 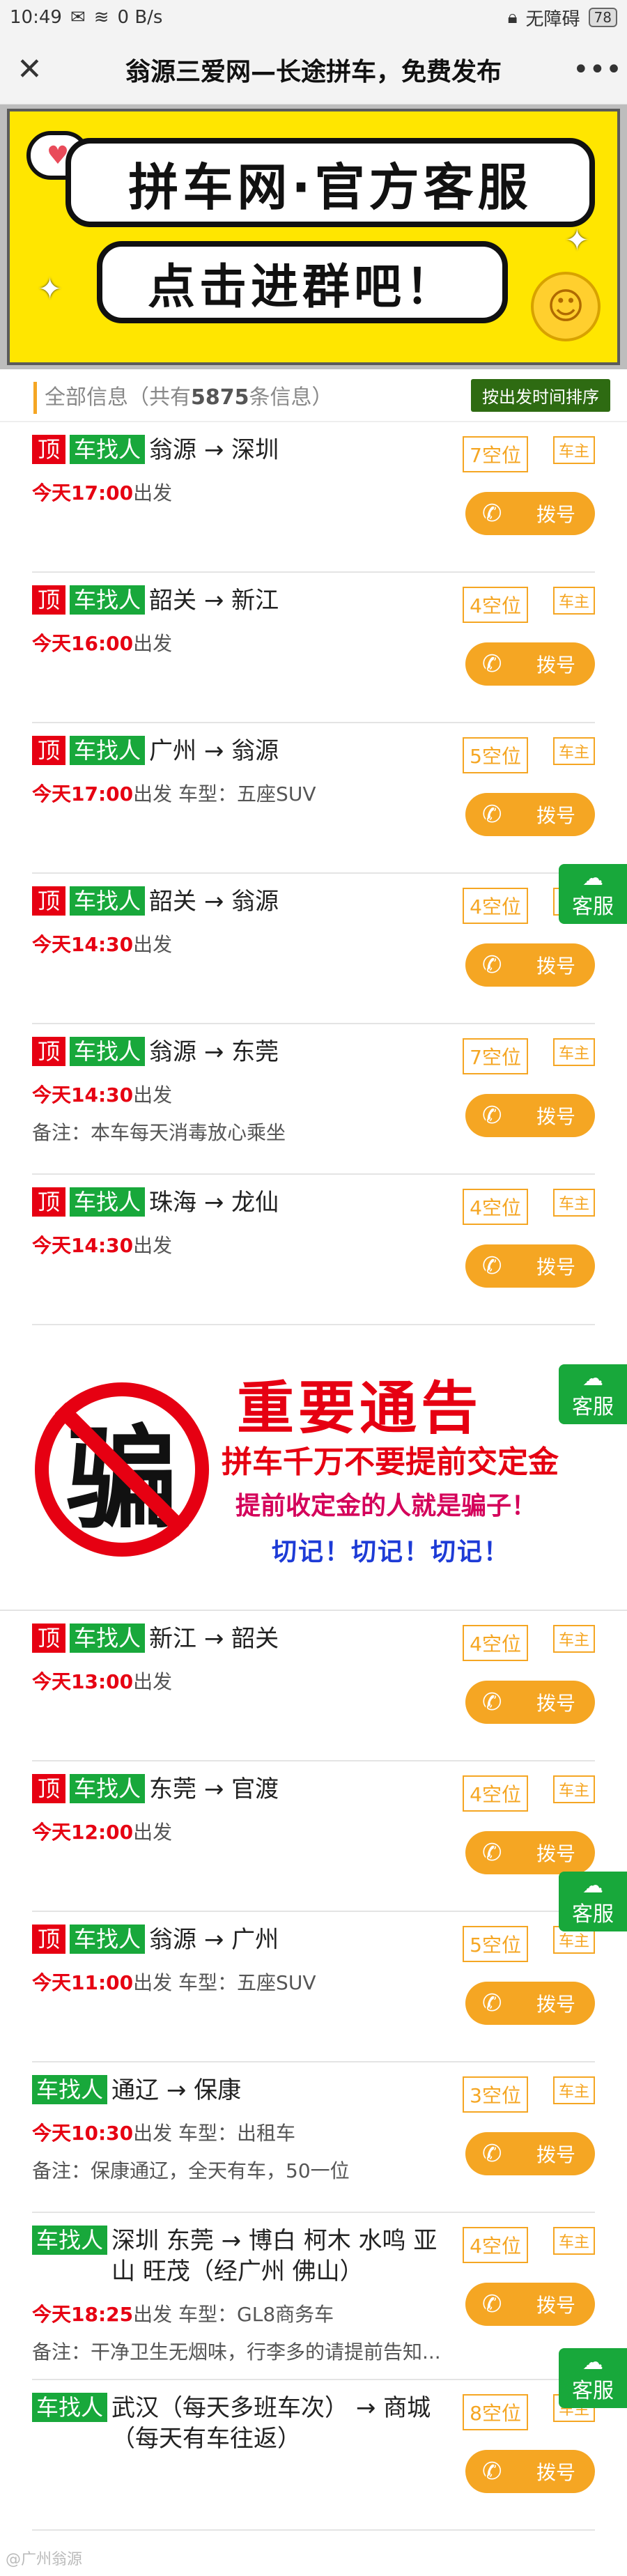 What do you see at coordinates (313, 798) in the screenshot?
I see `ride-item: 顶车找人 广州 → 翁源 今天17:00出发 车型：五座SUV 5空位 车主 ✆ 拨号` at bounding box center [313, 798].